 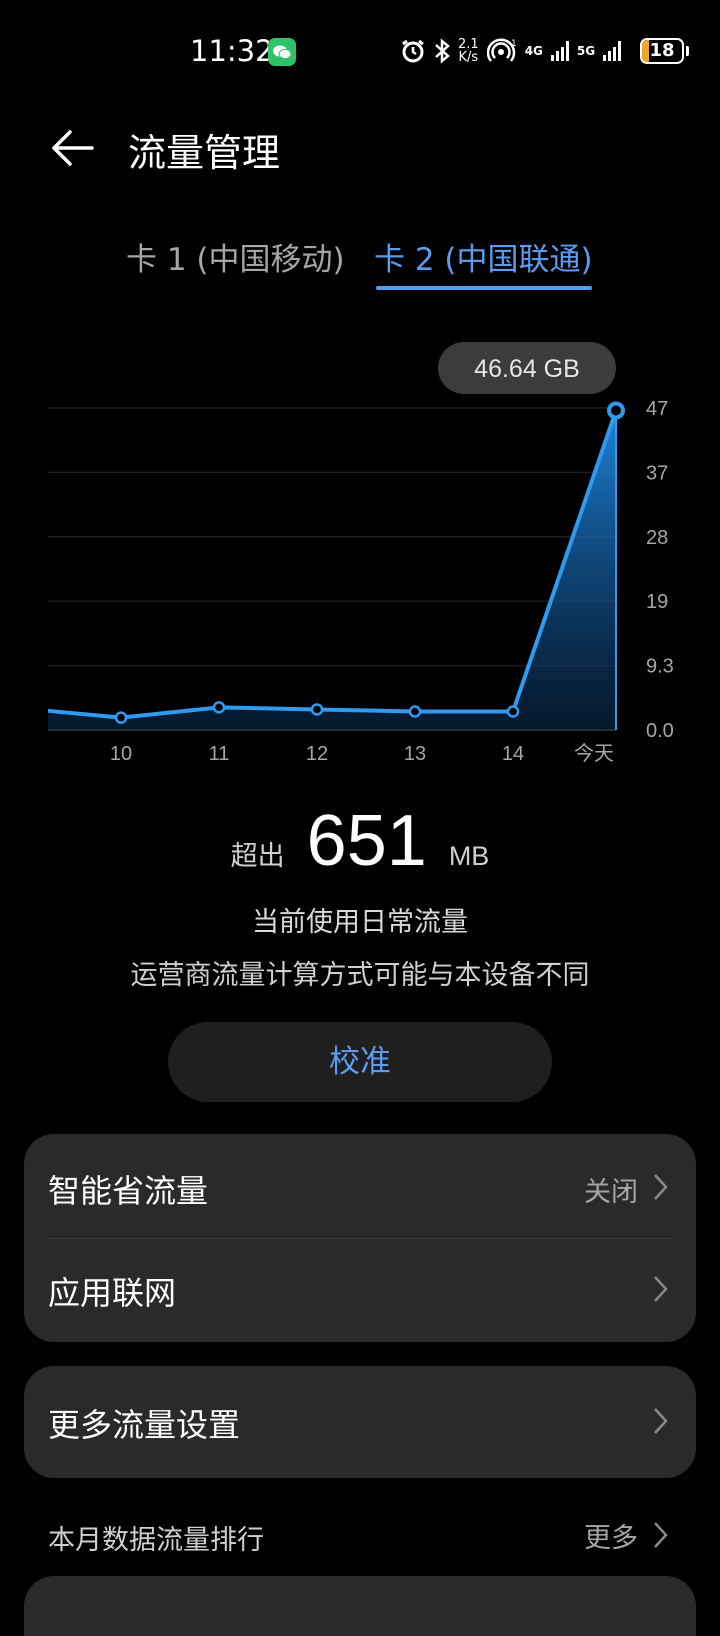 What do you see at coordinates (282, 52) in the screenshot?
I see `wechat-notification-icon` at bounding box center [282, 52].